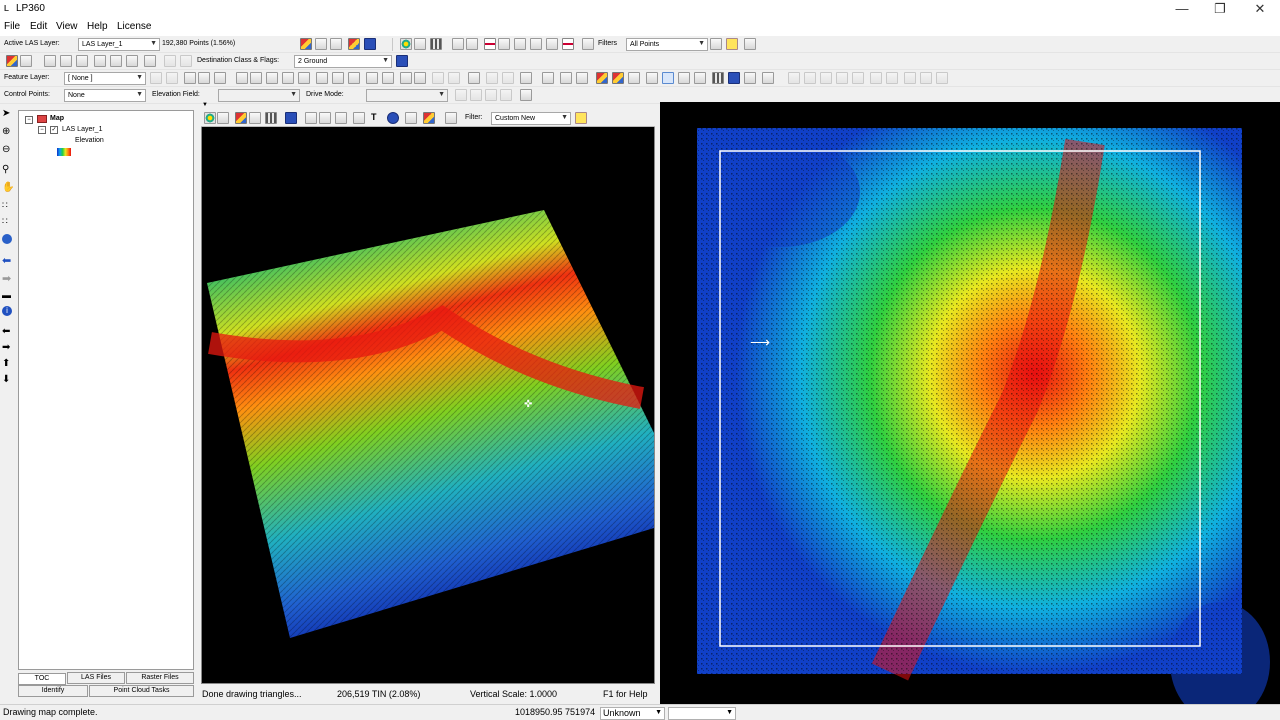  What do you see at coordinates (476, 95) in the screenshot?
I see `prev-icon` at bounding box center [476, 95].